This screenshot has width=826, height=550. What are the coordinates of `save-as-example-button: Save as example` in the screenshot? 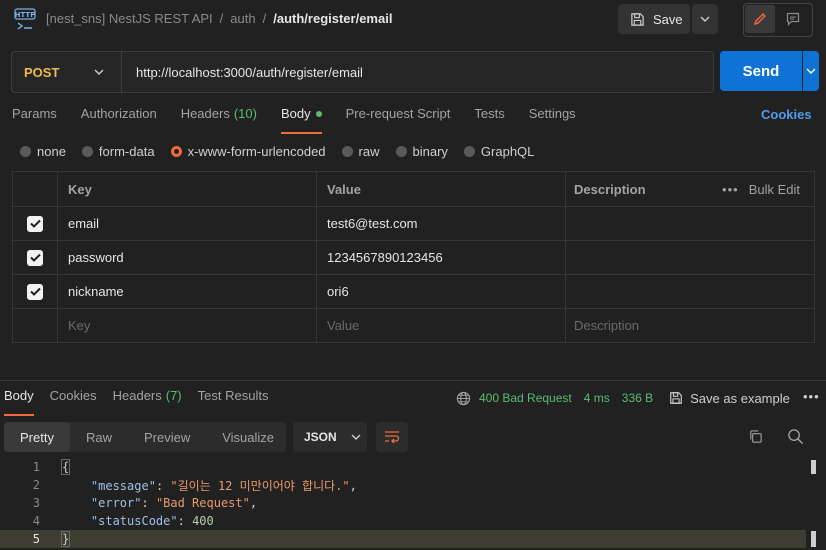 It's located at (729, 398).